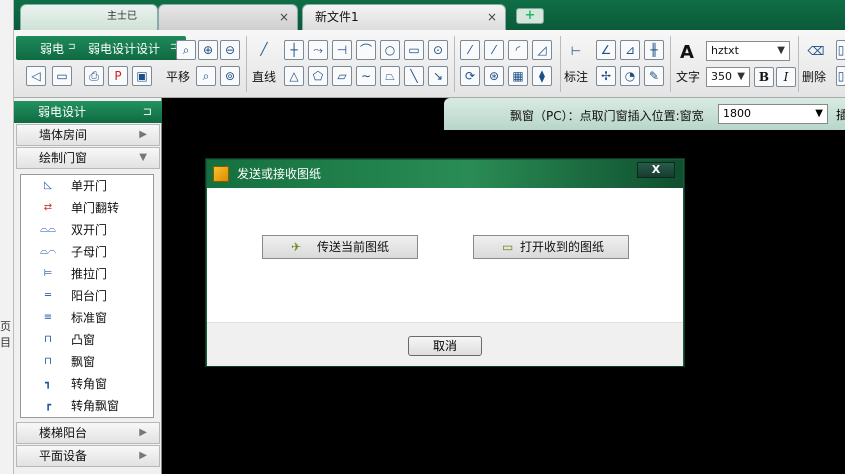  Describe the element at coordinates (208, 50) in the screenshot. I see `zoom-in-icon: ⊕` at that location.